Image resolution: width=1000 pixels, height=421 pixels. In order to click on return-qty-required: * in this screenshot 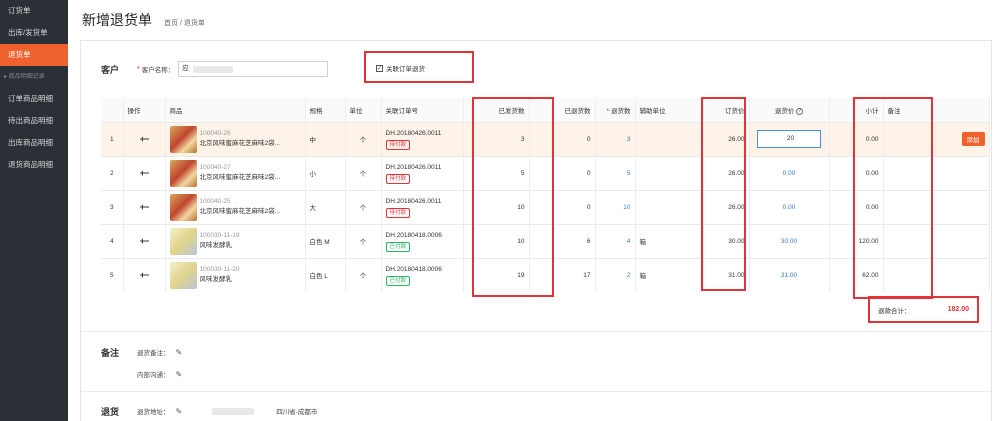, I will do `click(607, 111)`.